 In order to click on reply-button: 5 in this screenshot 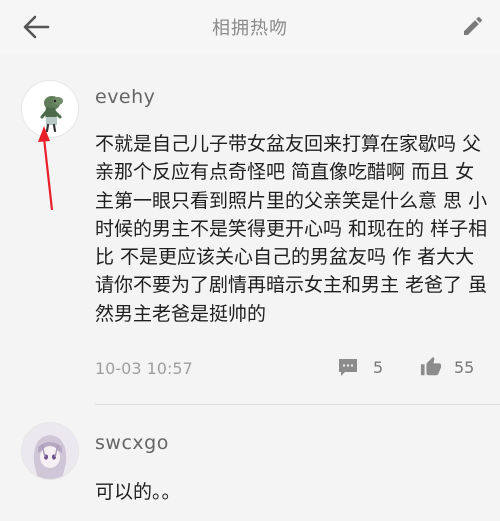, I will do `click(360, 367)`.